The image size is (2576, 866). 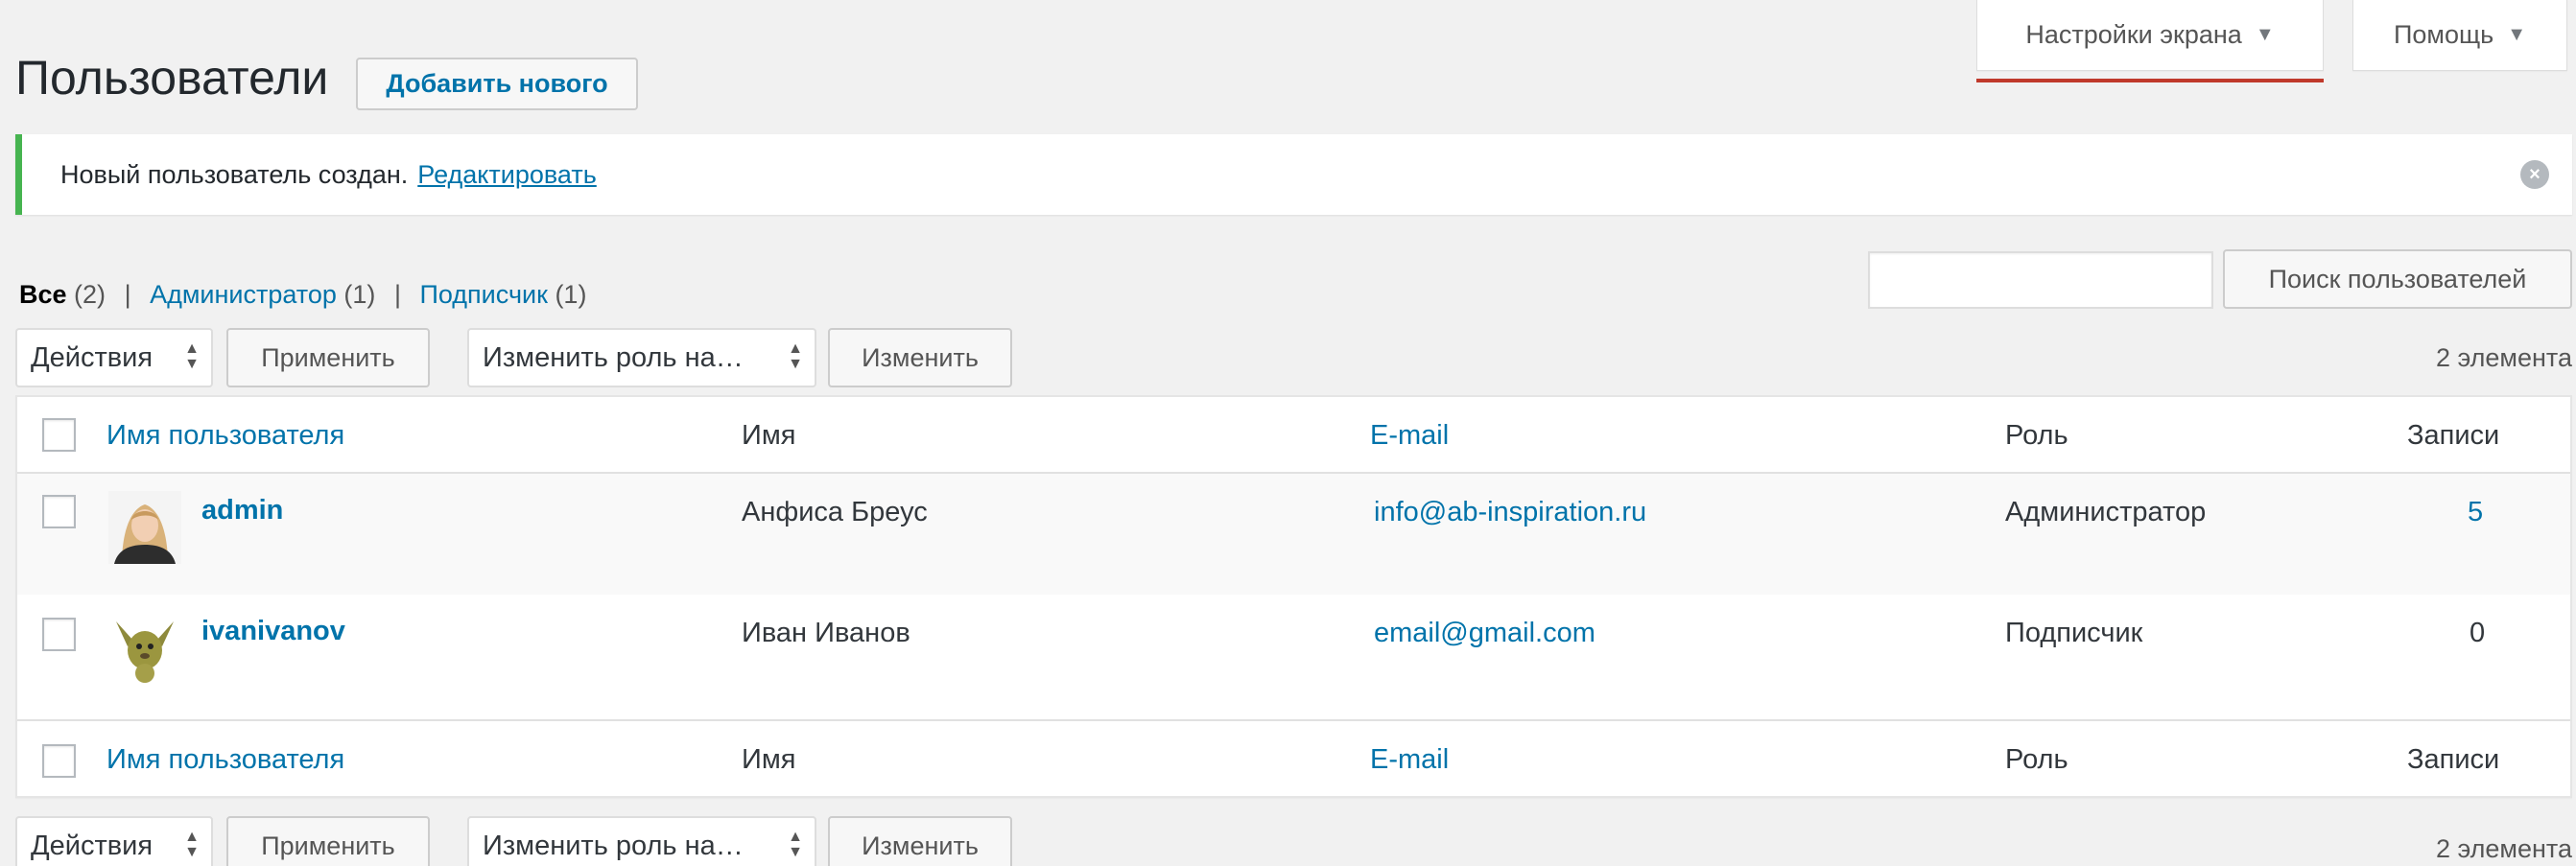 I want to click on username-link: admin, so click(x=242, y=511).